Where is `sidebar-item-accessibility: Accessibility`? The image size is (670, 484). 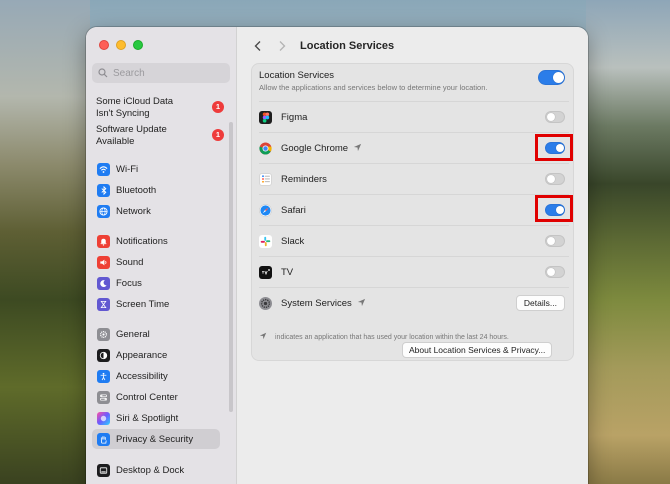
sidebar-item-accessibility: Accessibility is located at coordinates (156, 376).